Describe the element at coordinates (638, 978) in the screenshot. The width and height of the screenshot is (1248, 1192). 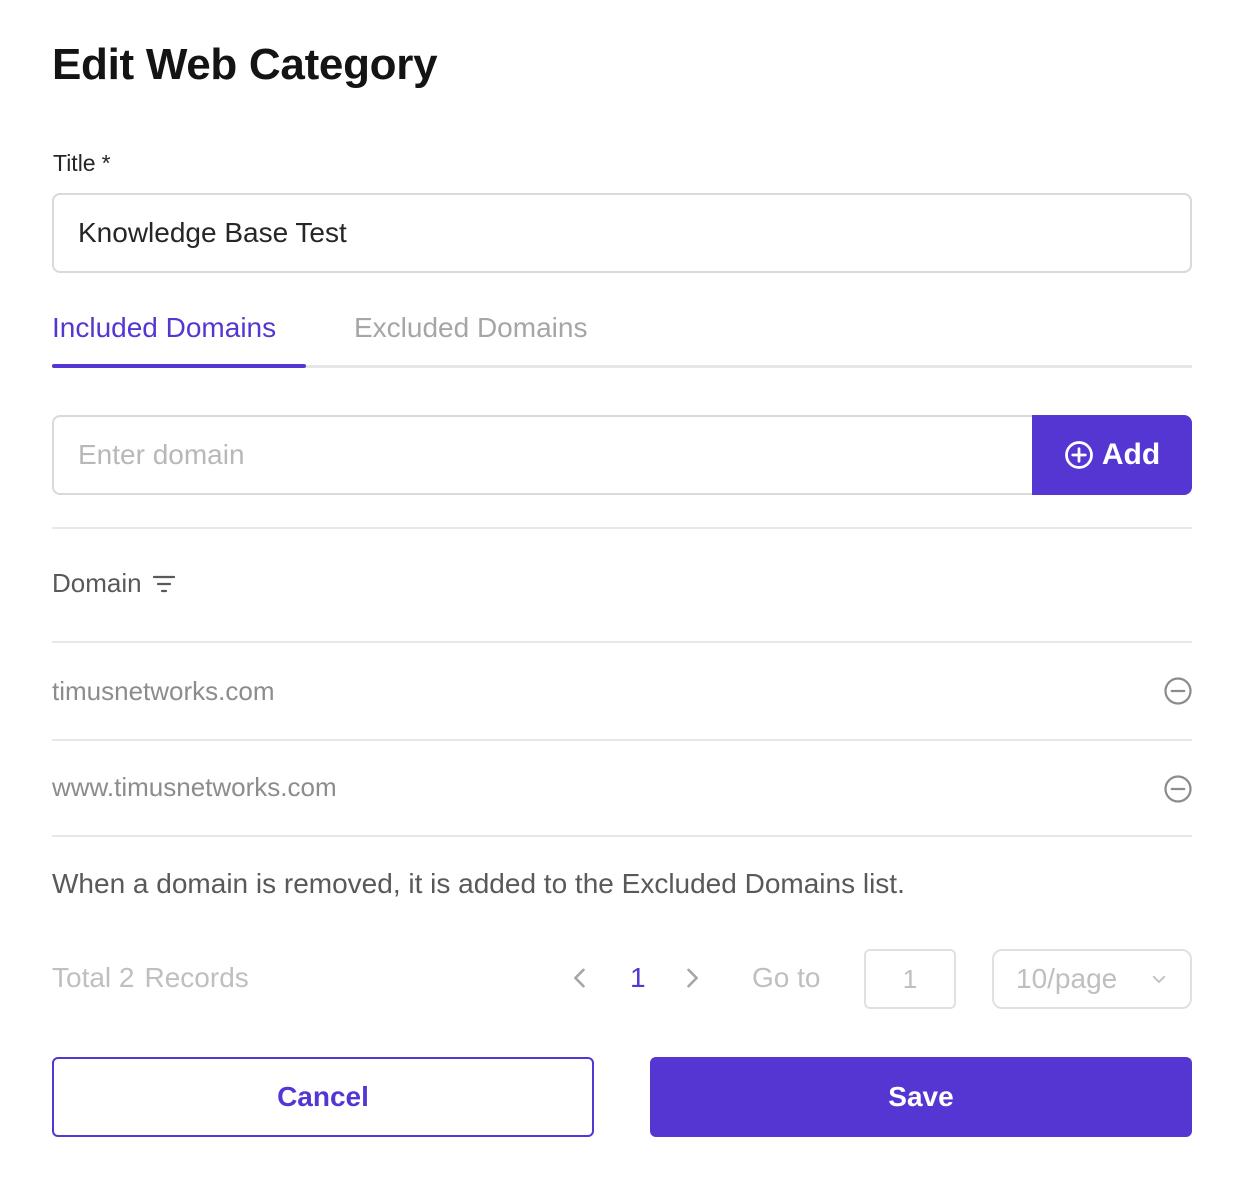
I see `page-number-current: 1` at that location.